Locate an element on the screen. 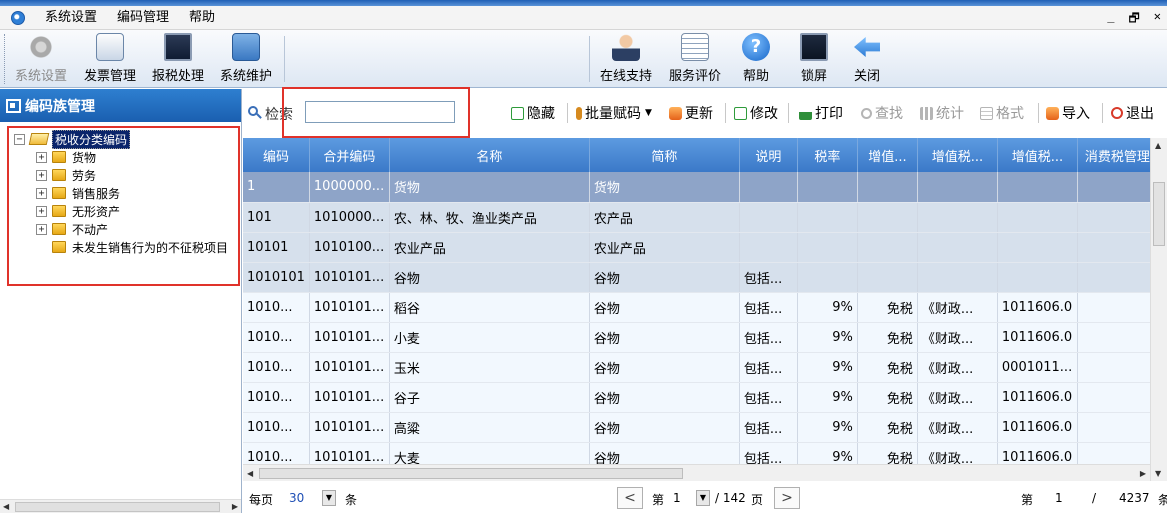  edit-button: 修改 is located at coordinates (756, 113).